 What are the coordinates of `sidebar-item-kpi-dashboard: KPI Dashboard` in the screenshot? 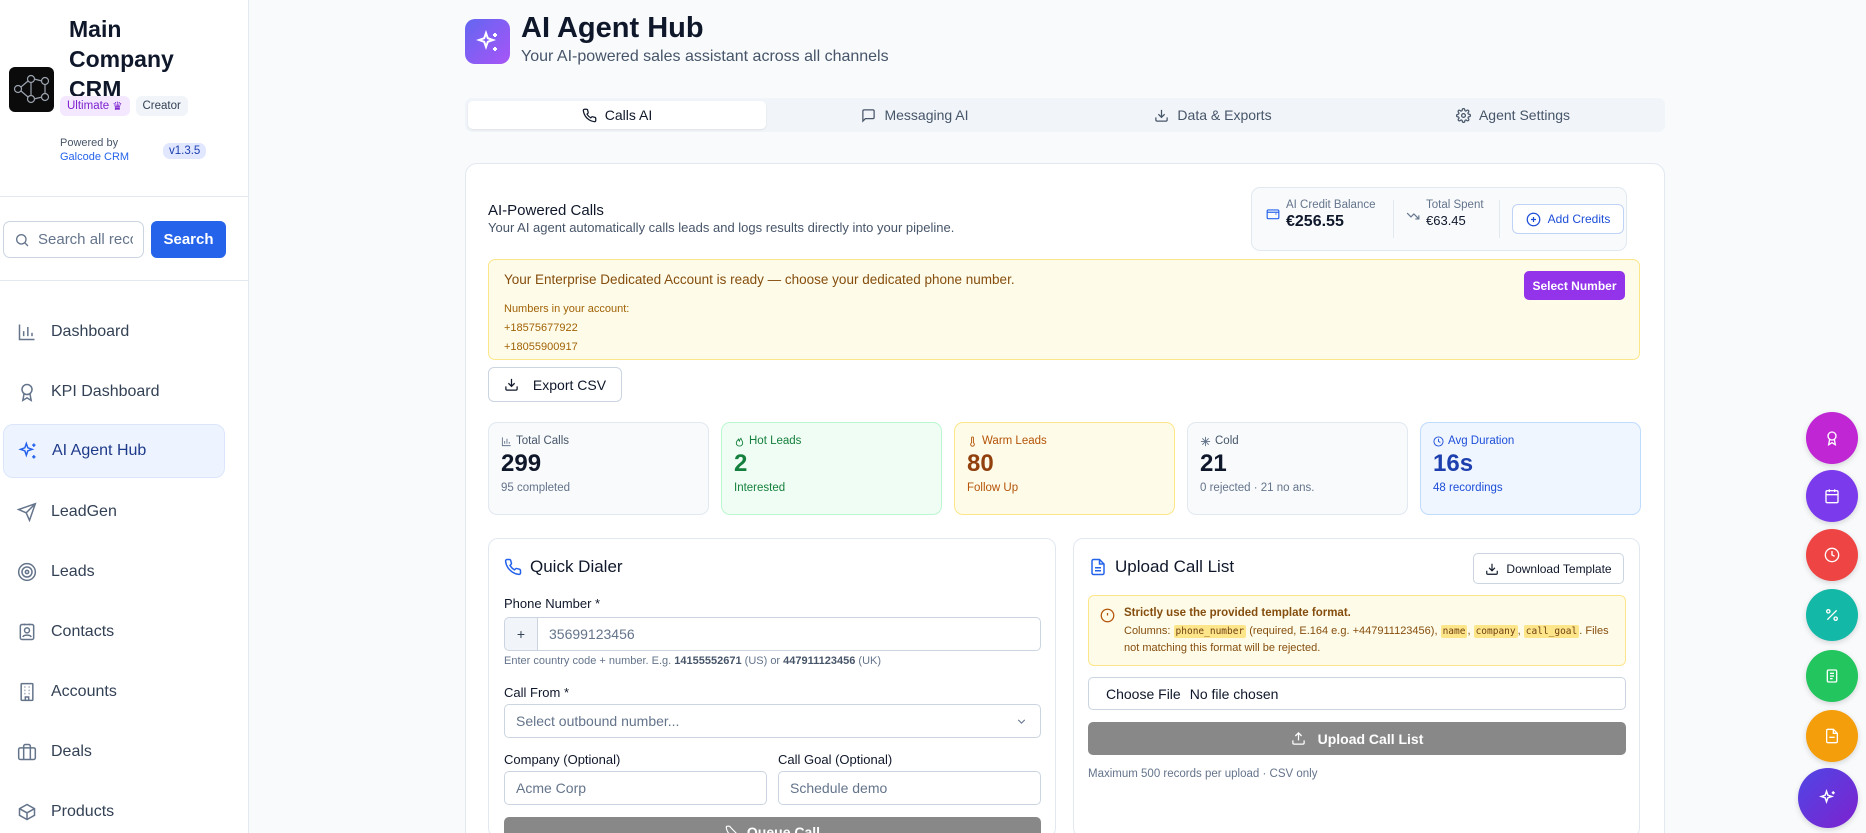 It's located at (114, 392).